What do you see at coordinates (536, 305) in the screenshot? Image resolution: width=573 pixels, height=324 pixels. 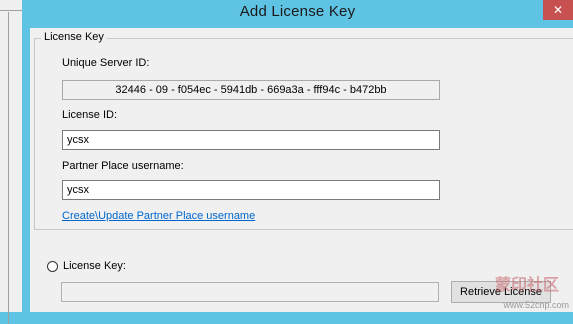 I see `watermark-url: www.52cnp.com` at bounding box center [536, 305].